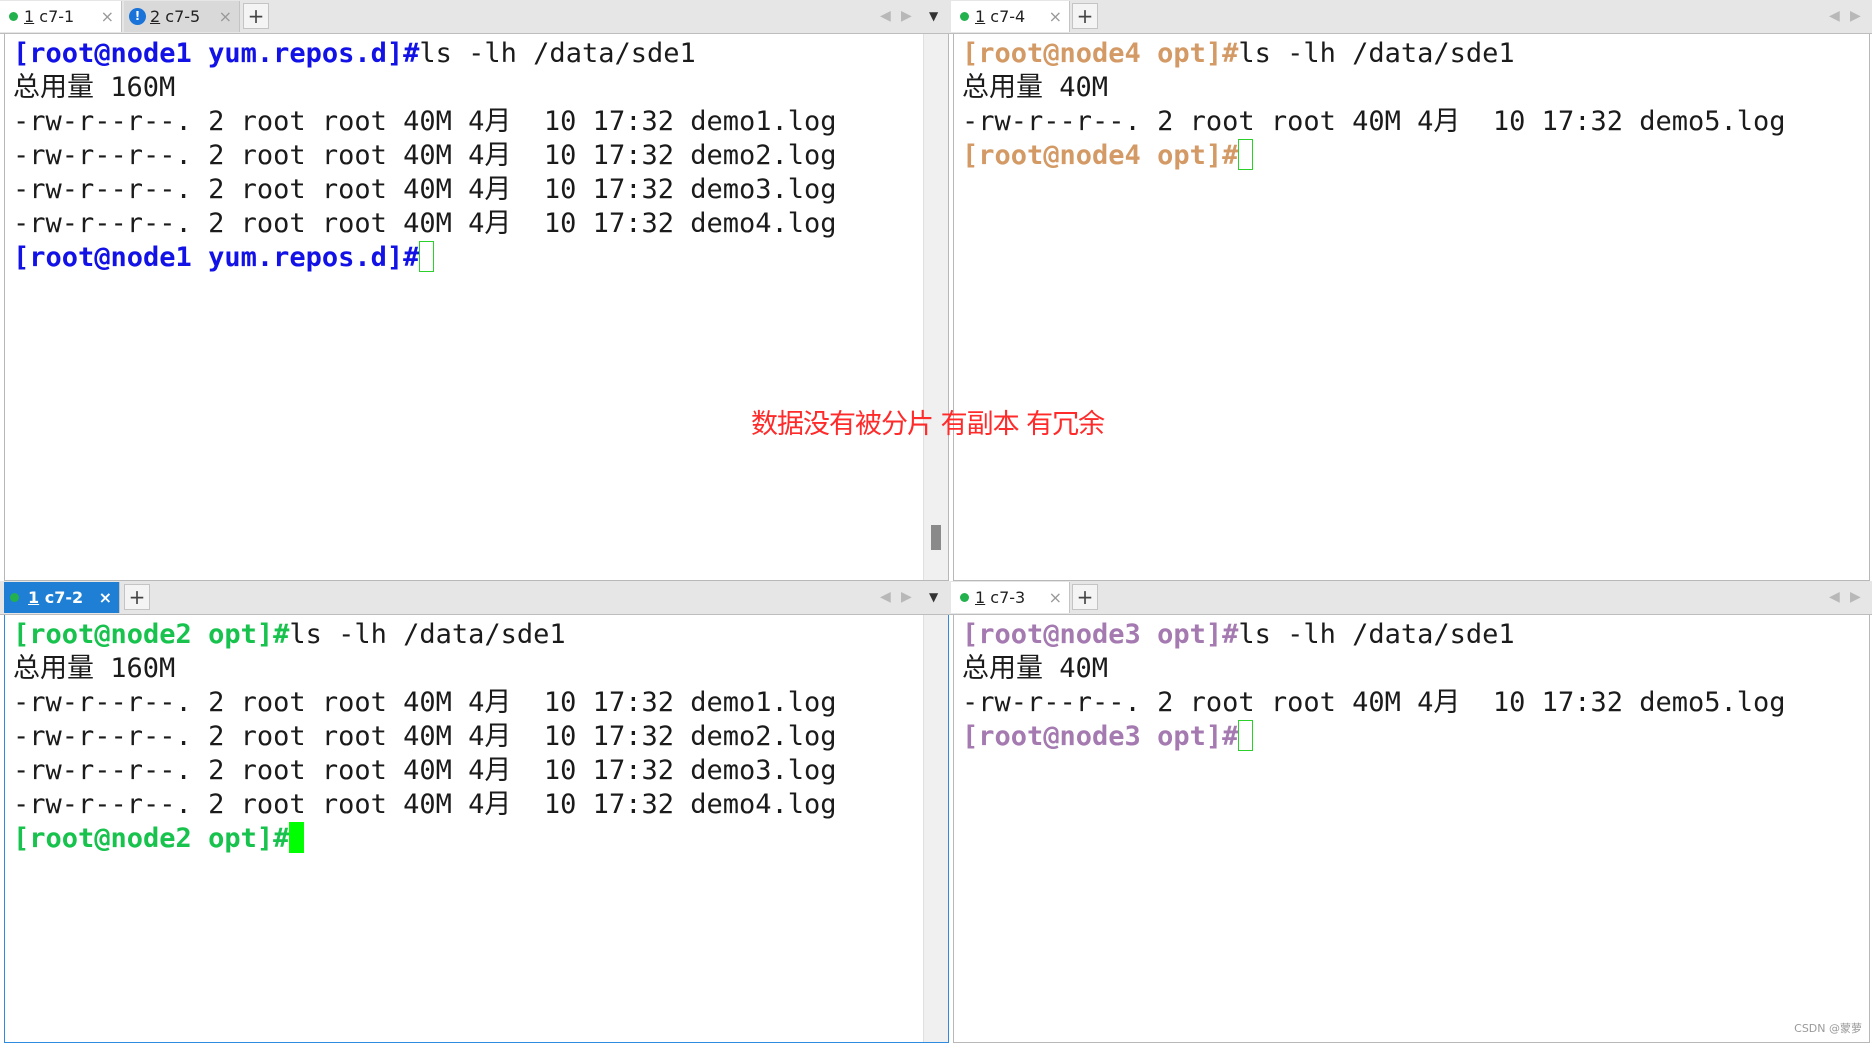 The image size is (1872, 1043). I want to click on tab-c7-3: 1 c7-3 ×, so click(1010, 597).